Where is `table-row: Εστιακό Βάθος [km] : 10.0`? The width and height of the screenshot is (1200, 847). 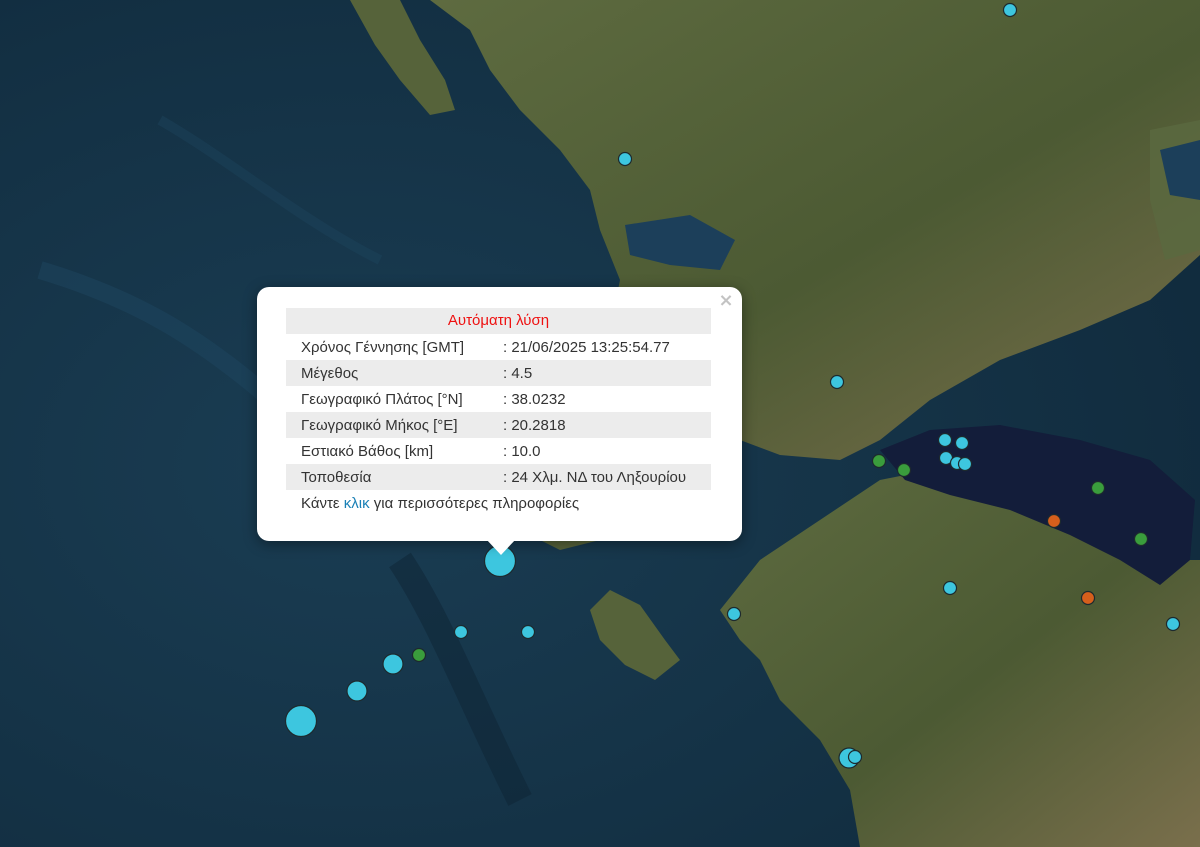
table-row: Εστιακό Βάθος [km] : 10.0 is located at coordinates (498, 451).